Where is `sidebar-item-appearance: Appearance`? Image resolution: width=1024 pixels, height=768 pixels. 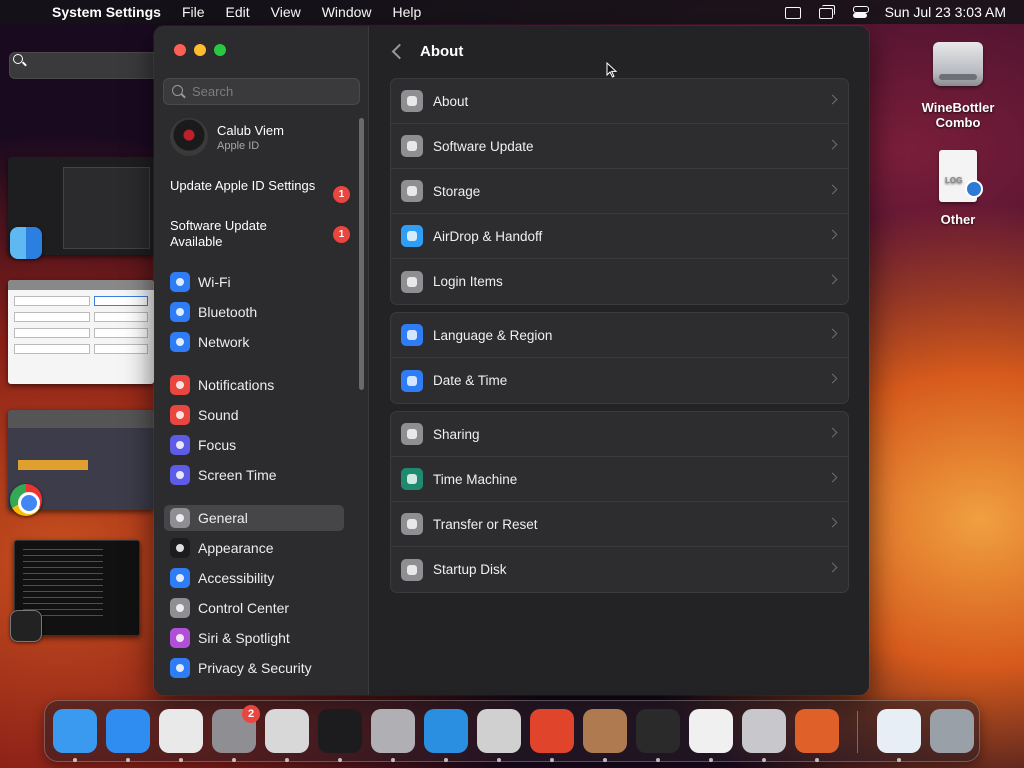
sidebar-item-appearance: Appearance is located at coordinates (254, 548).